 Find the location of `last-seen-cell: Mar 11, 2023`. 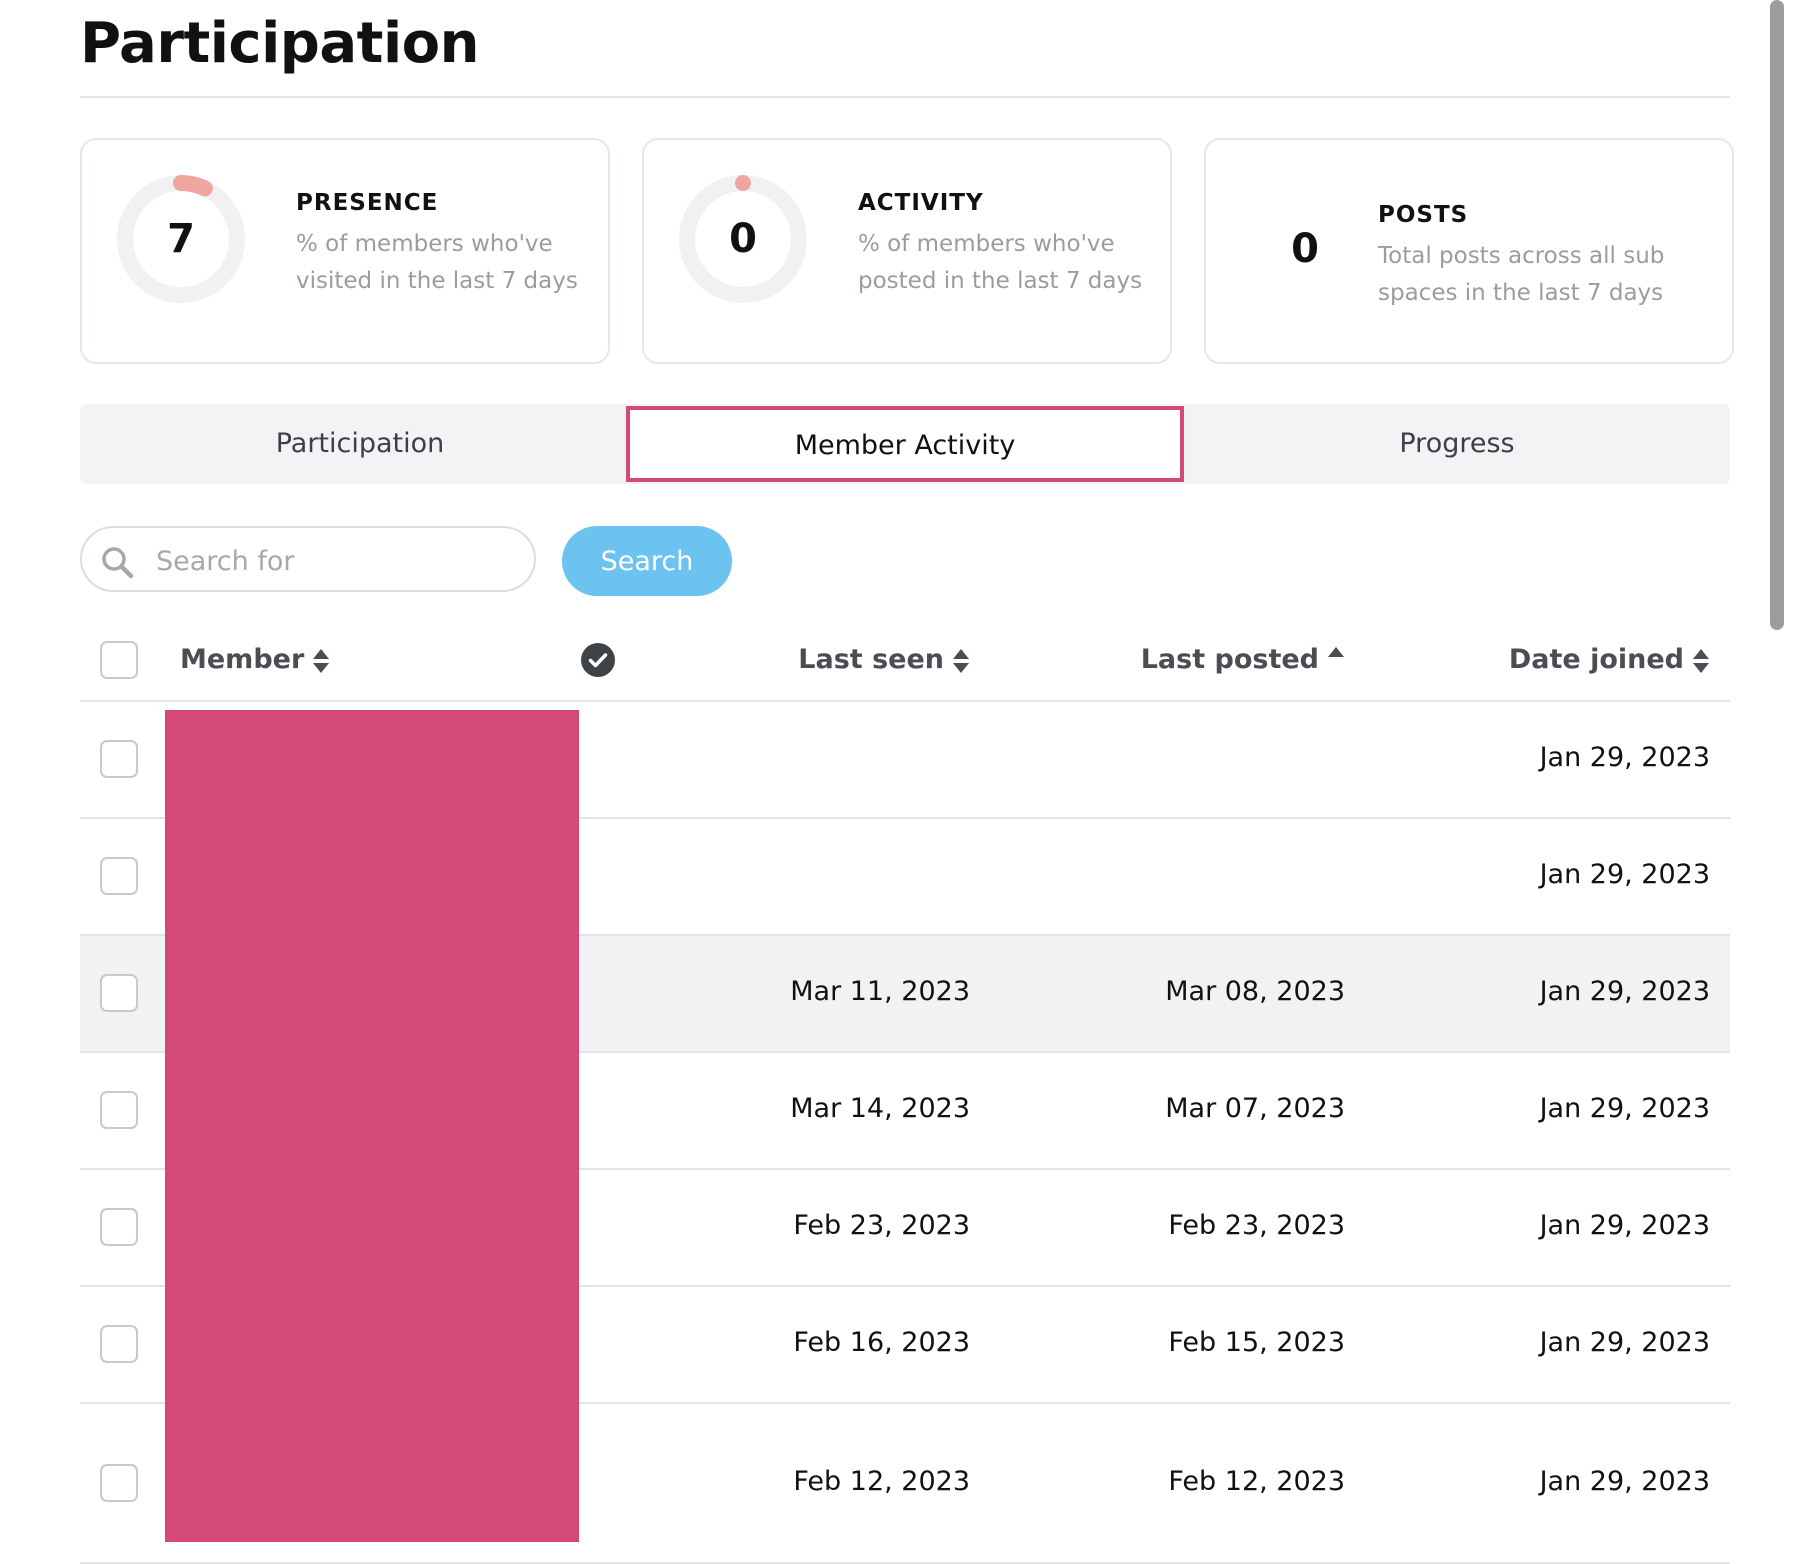

last-seen-cell: Mar 11, 2023 is located at coordinates (880, 991).